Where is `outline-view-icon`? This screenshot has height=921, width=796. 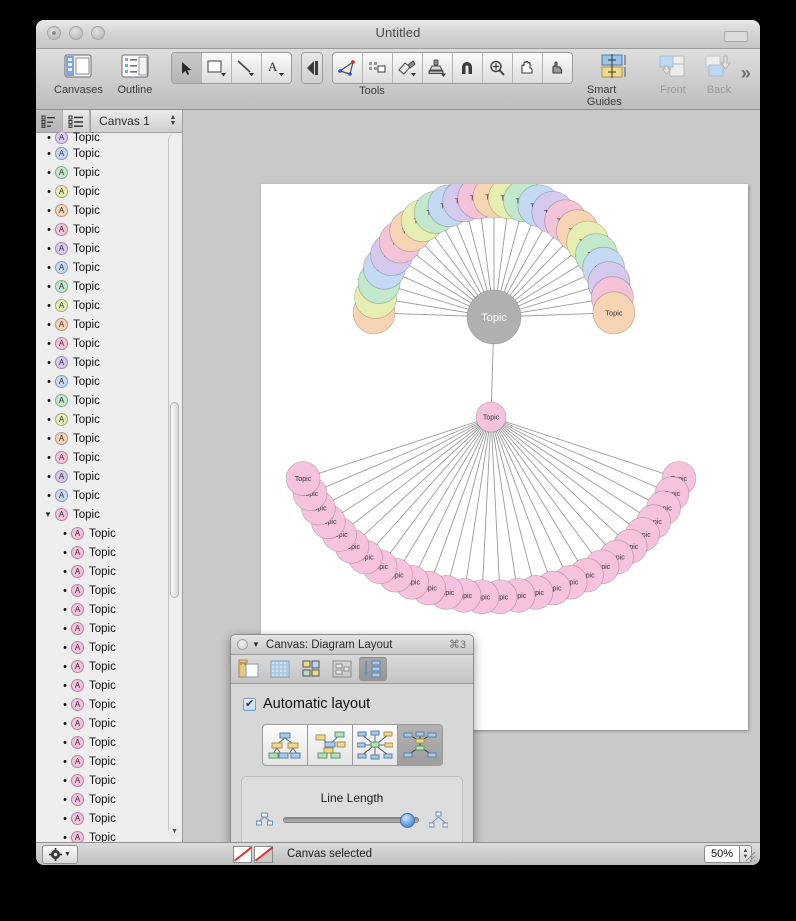 outline-view-icon is located at coordinates (76, 121).